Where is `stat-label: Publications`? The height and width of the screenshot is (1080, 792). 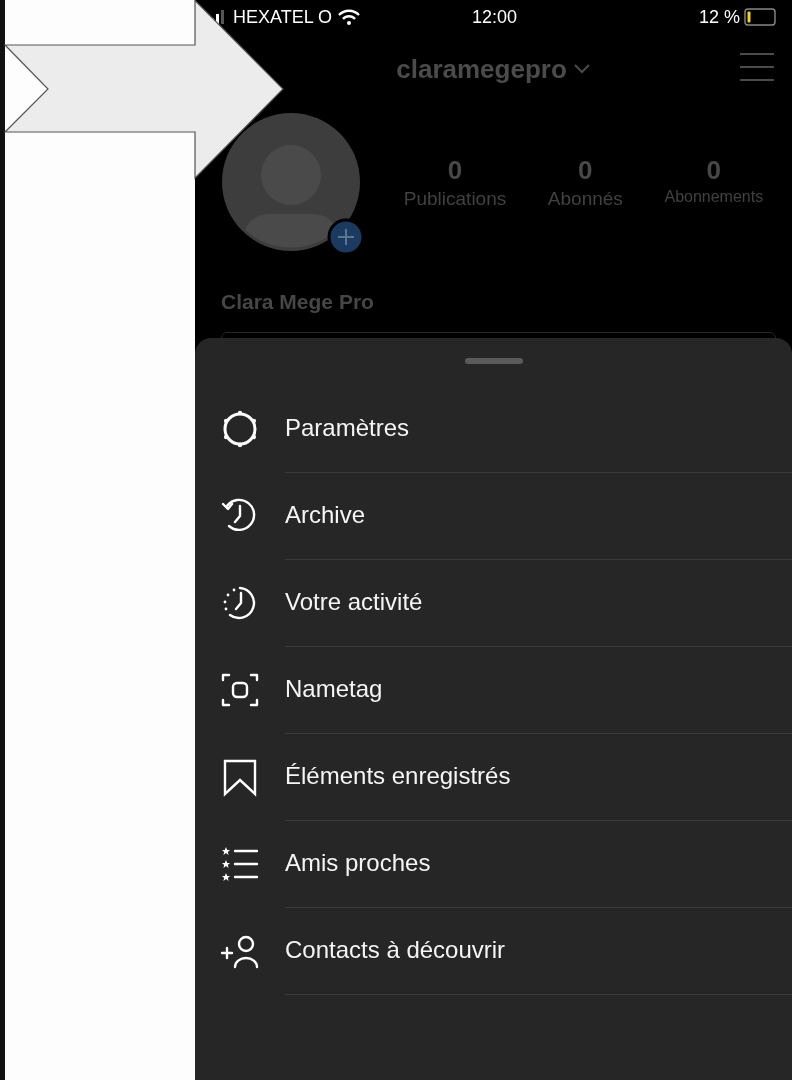
stat-label: Publications is located at coordinates (455, 198).